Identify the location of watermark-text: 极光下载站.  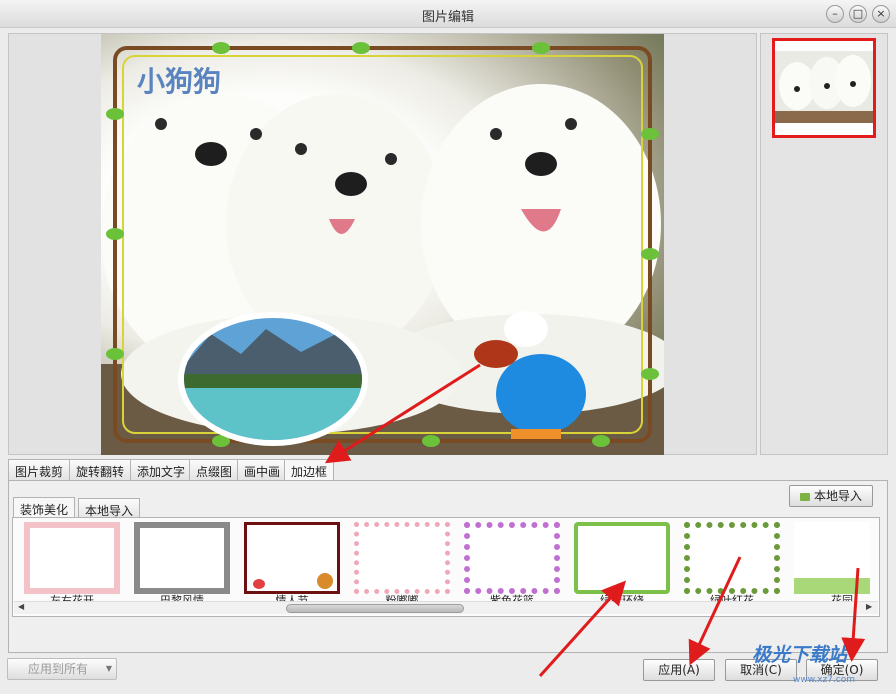
(800, 655).